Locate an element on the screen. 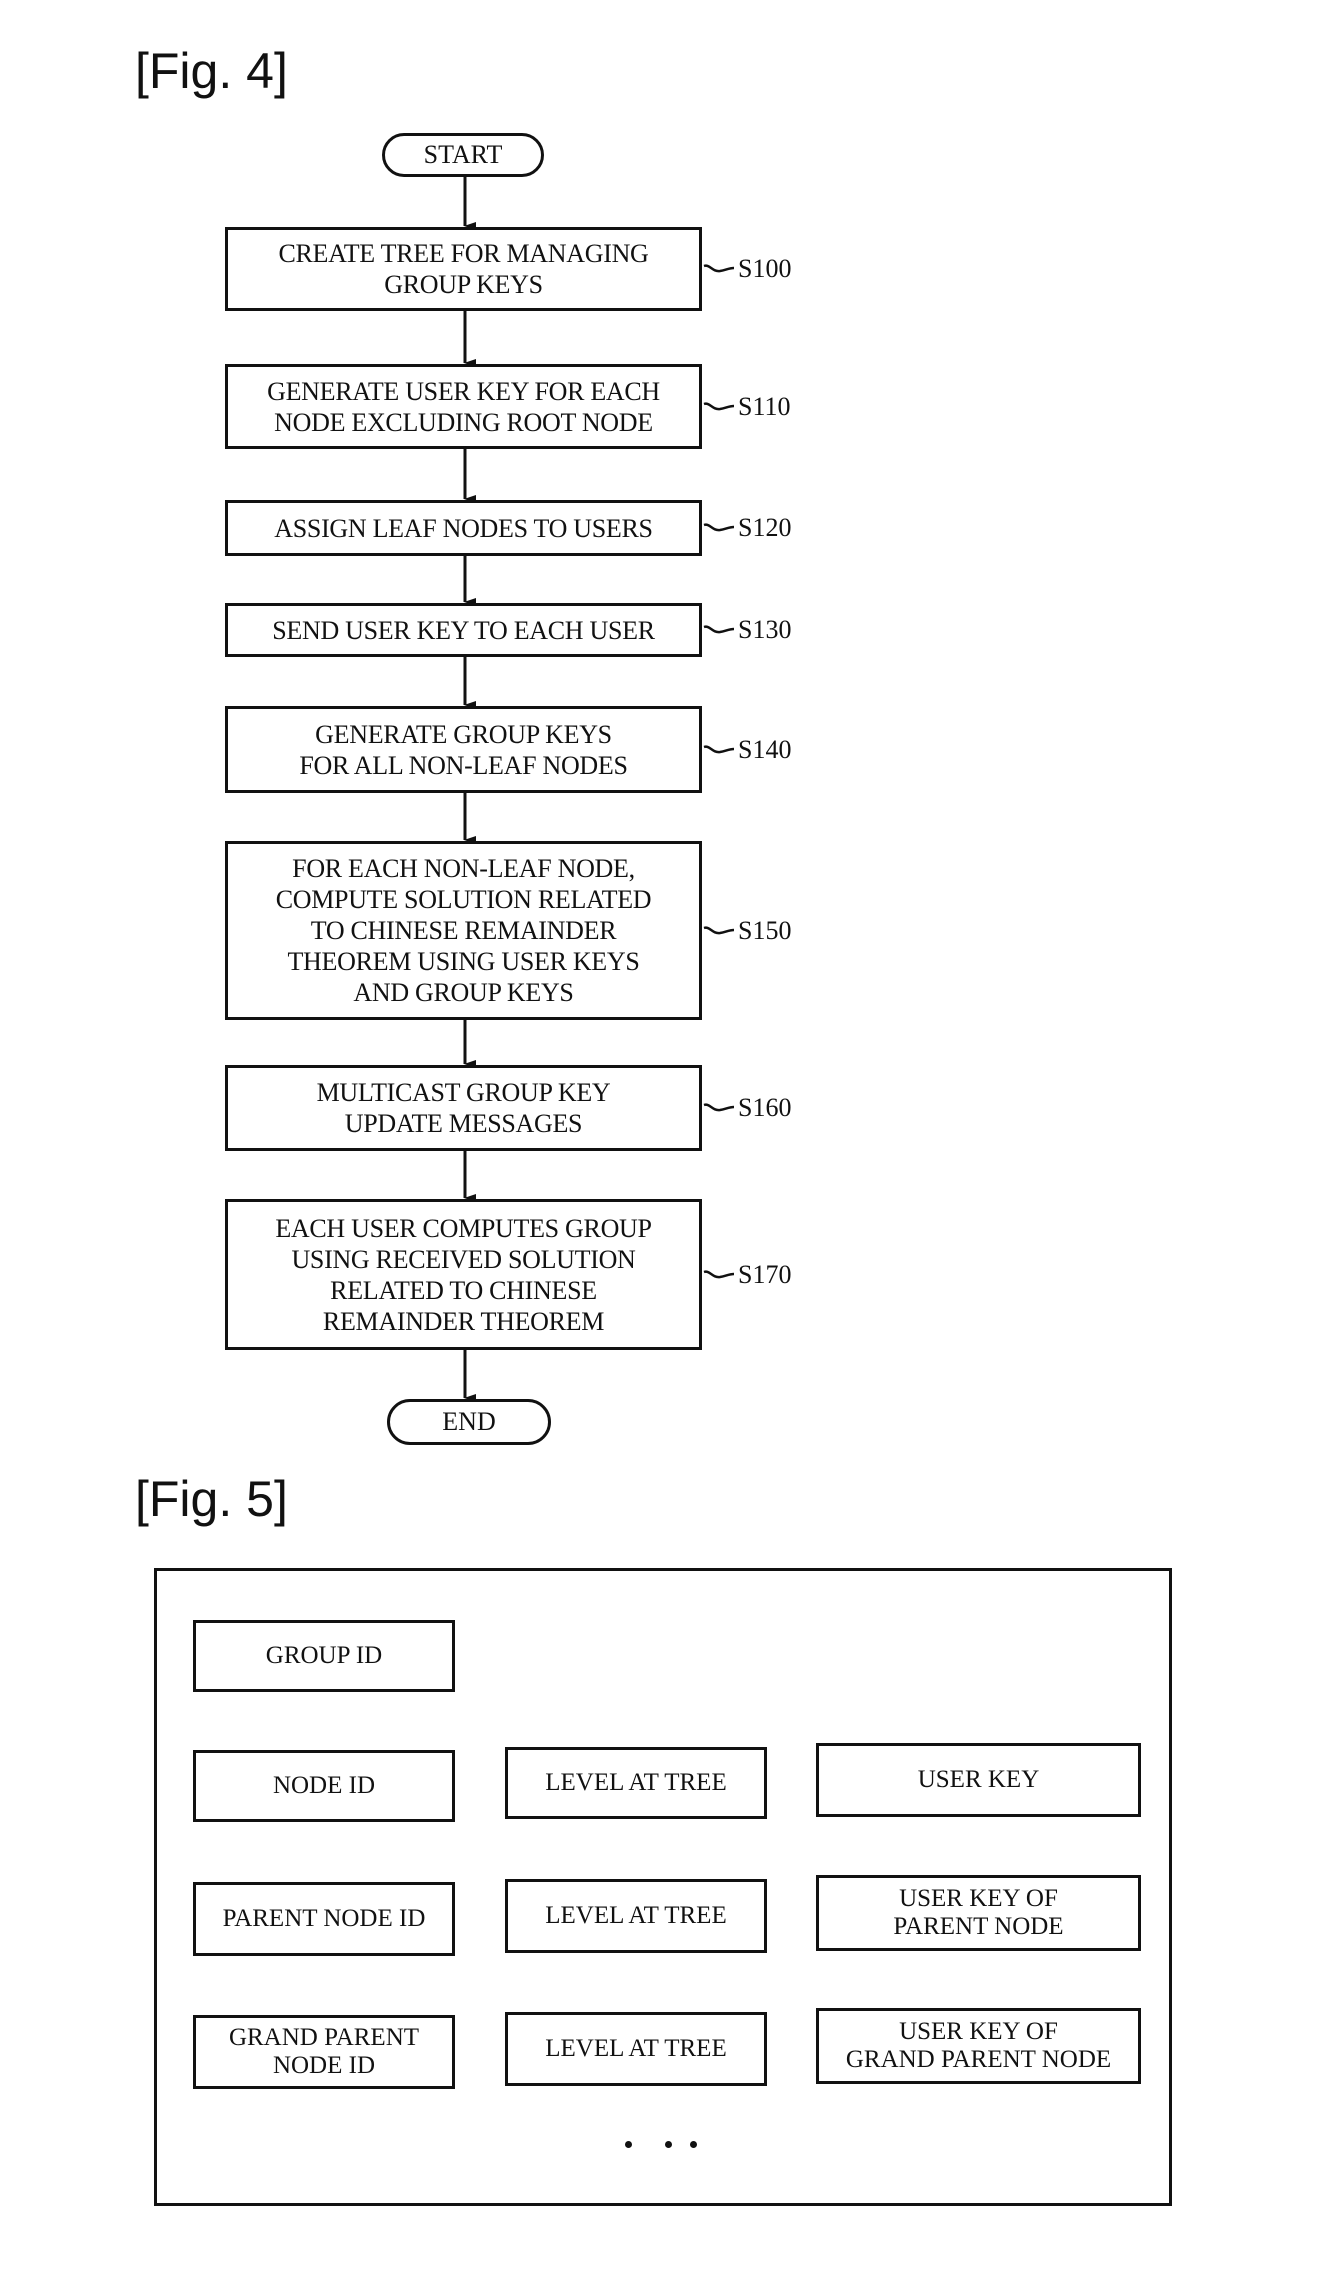 The image size is (1344, 2291). step-box-s160: MULTICAST GROUP KEY UPDATE MESSAGES is located at coordinates (463, 1108).